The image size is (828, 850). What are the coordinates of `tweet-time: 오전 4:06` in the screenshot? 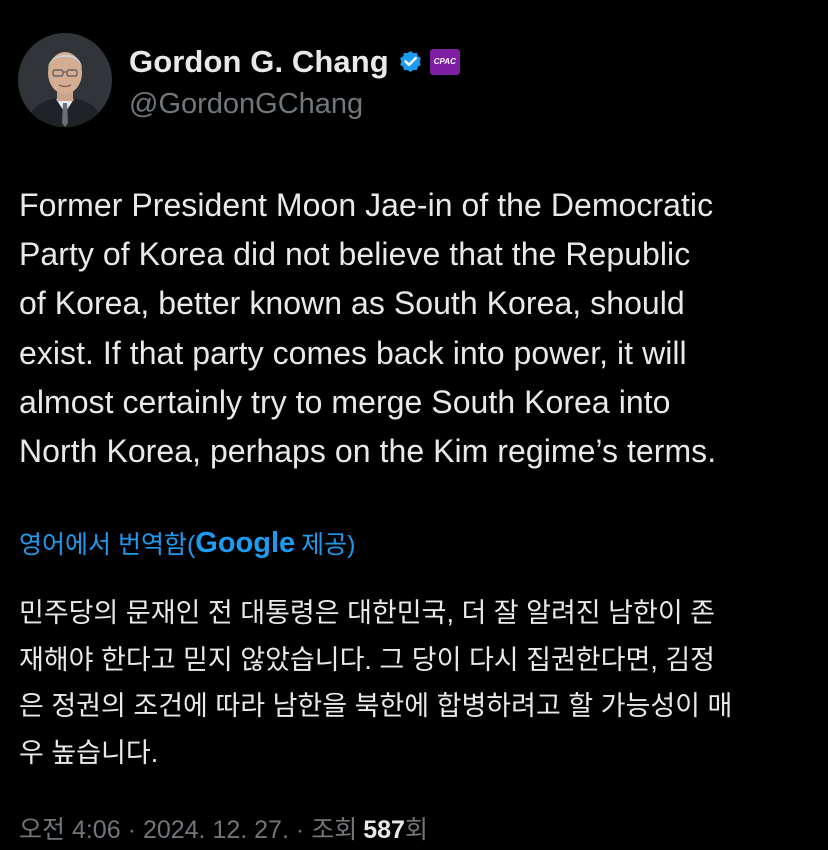 It's located at (70, 828).